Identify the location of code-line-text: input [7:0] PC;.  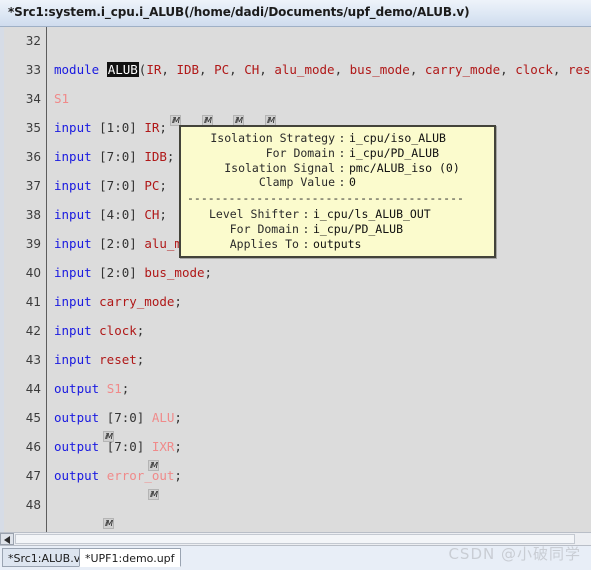
(110, 185).